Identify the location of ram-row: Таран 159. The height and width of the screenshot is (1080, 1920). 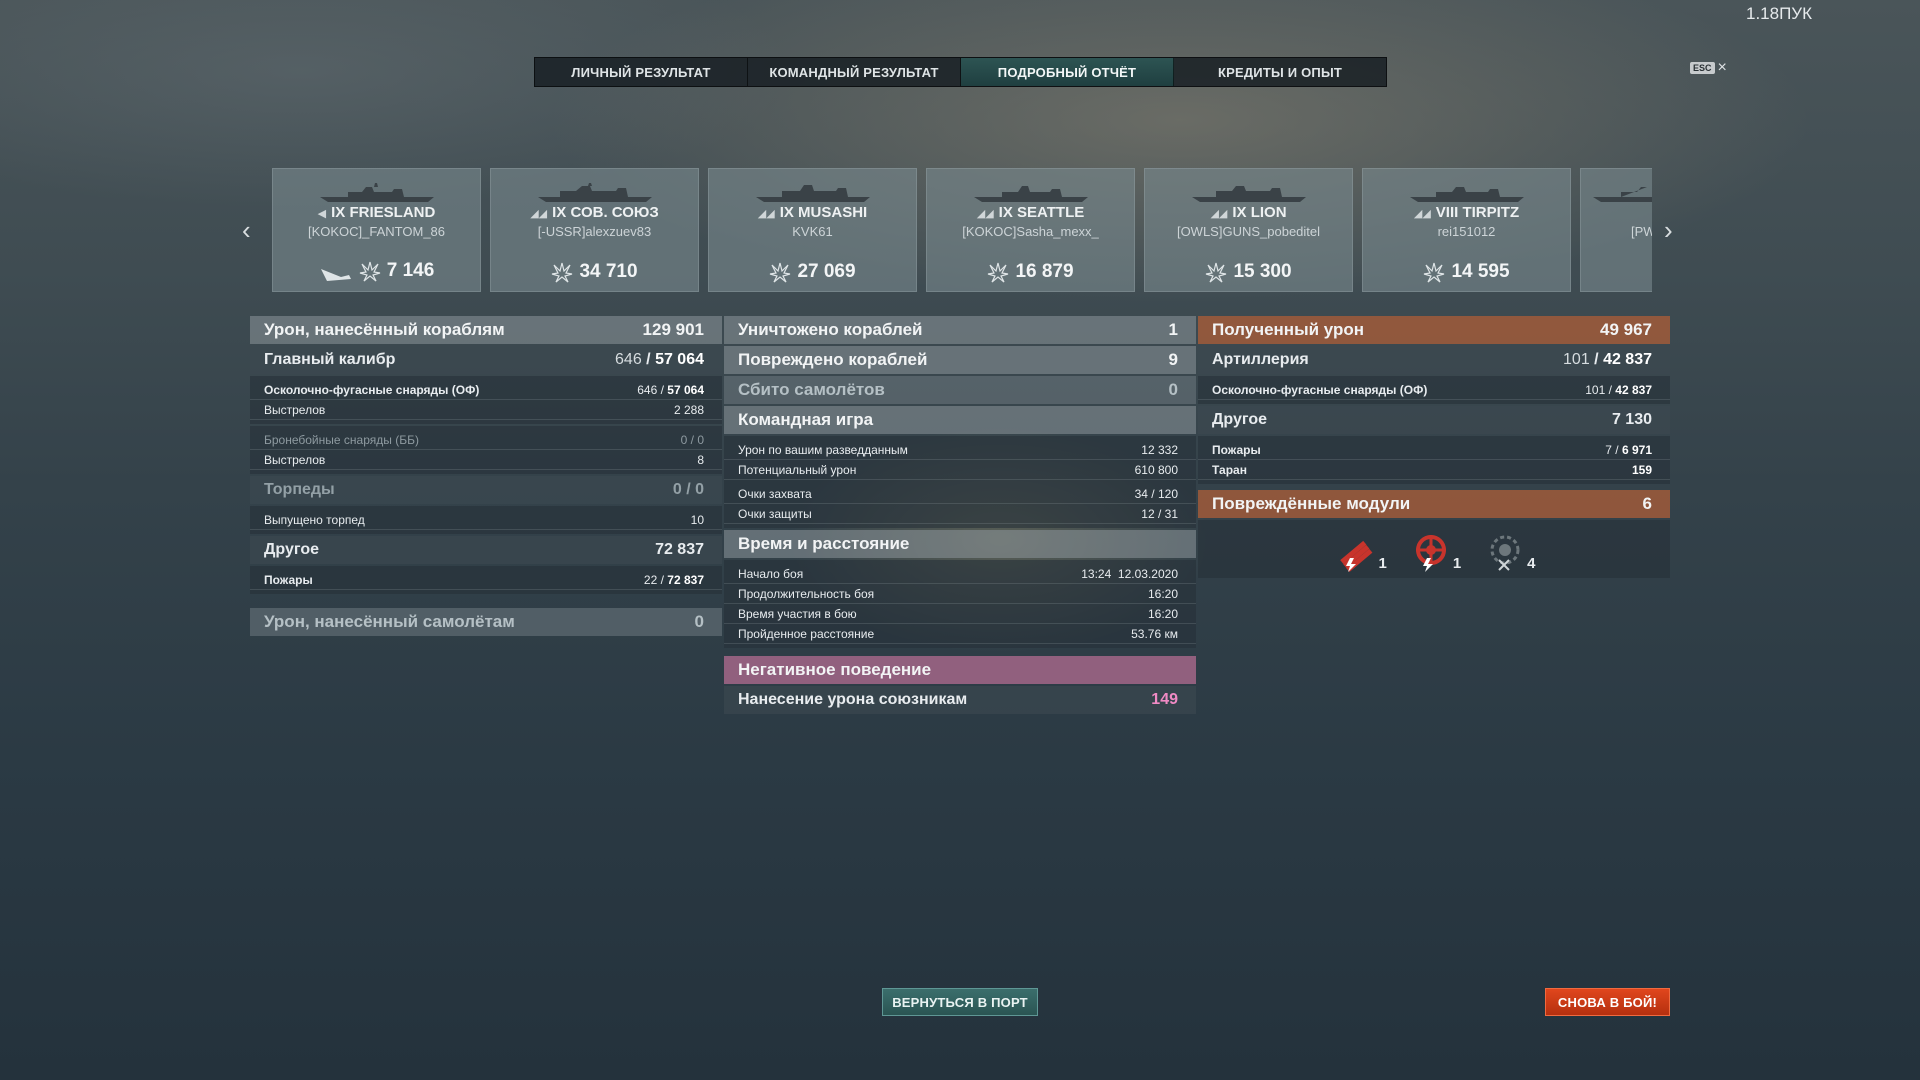
(1434, 470).